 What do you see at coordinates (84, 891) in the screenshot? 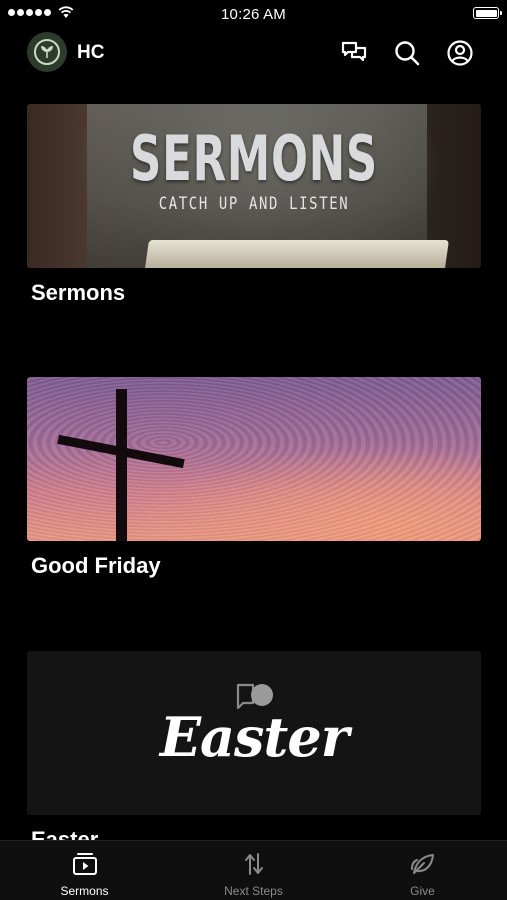
I see `tab-label: Sermons` at bounding box center [84, 891].